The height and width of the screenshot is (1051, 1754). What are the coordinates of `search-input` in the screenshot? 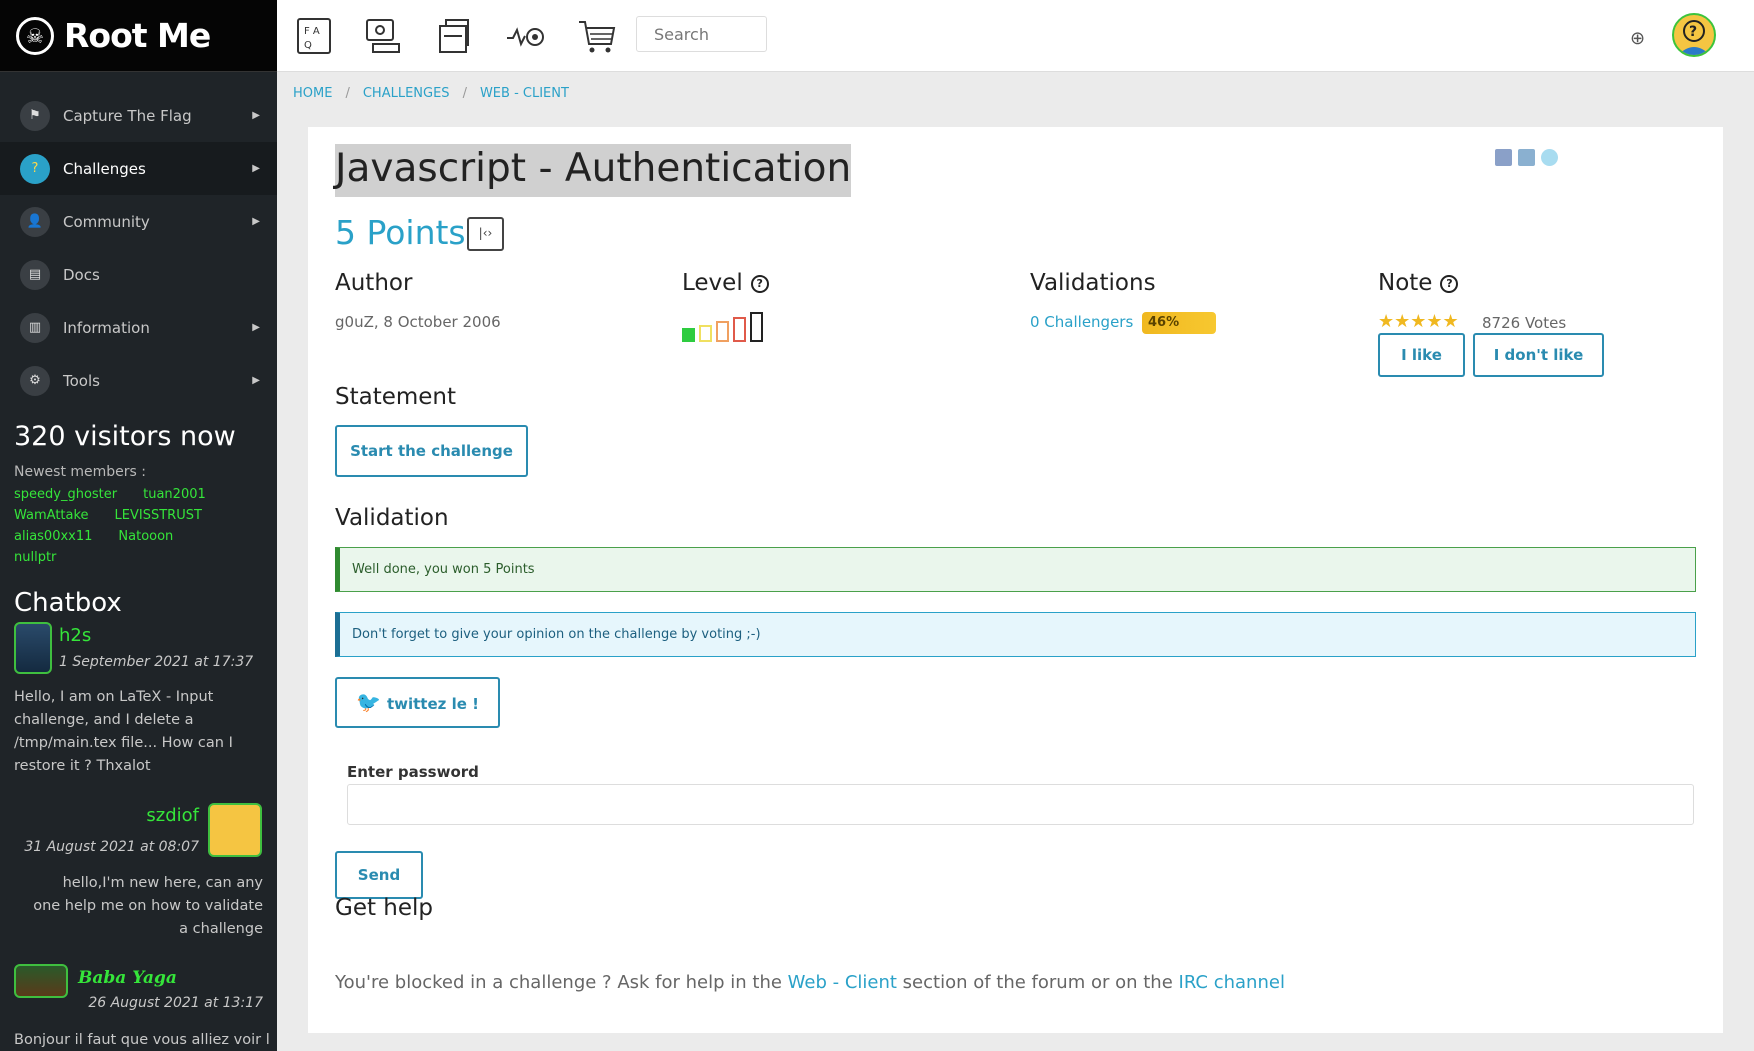 It's located at (701, 34).